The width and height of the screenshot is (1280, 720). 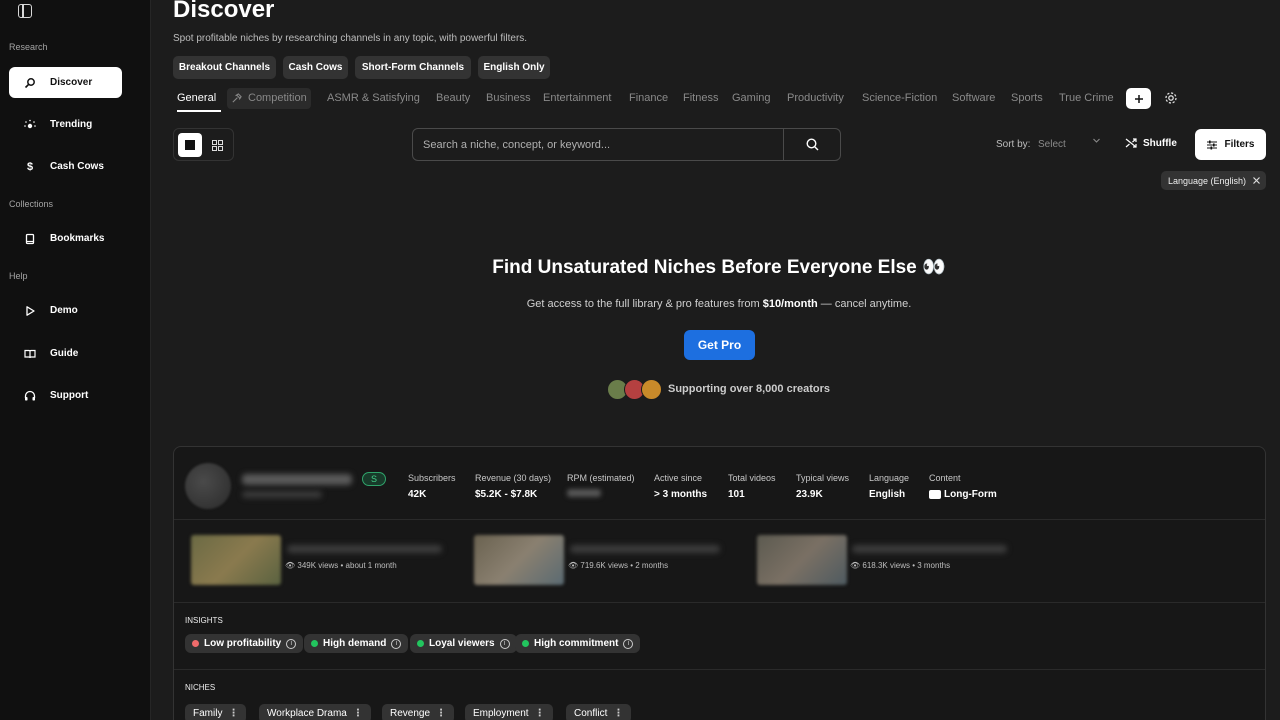 What do you see at coordinates (208, 486) in the screenshot?
I see `channel-avatar` at bounding box center [208, 486].